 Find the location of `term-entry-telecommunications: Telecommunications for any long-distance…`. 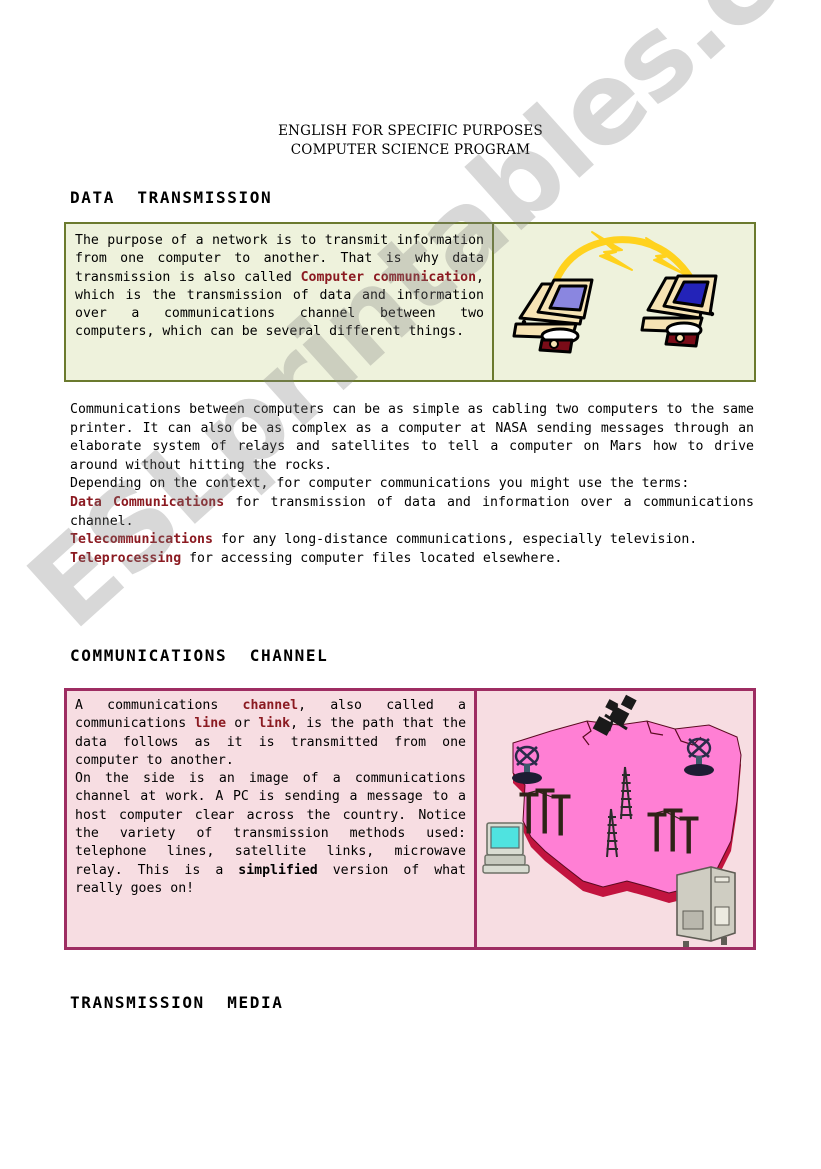

term-entry-telecommunications: Telecommunications for any long-distance… is located at coordinates (412, 540).